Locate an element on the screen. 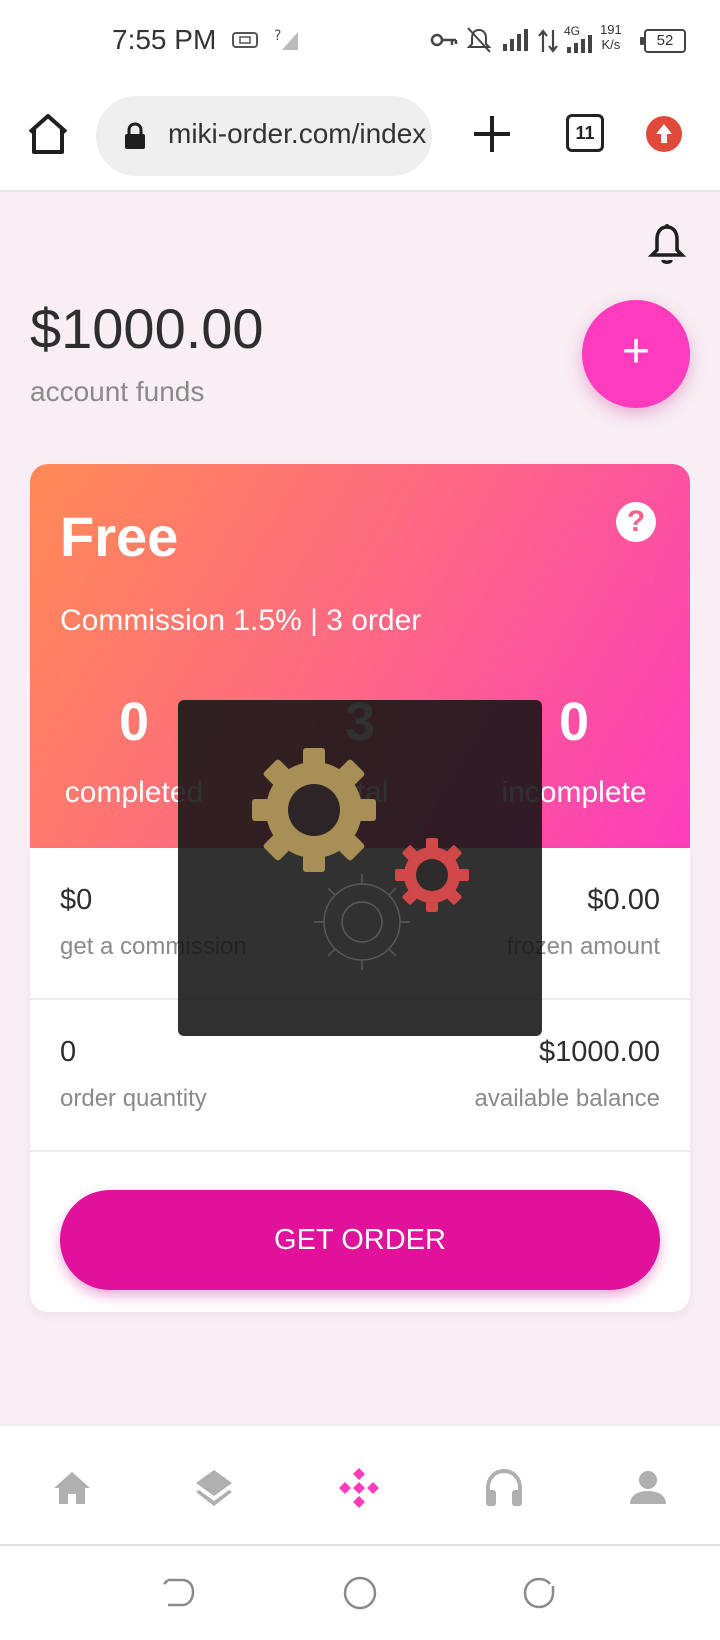 Image resolution: width=720 pixels, height=1640 pixels. gears-loading-icon is located at coordinates (360, 859).